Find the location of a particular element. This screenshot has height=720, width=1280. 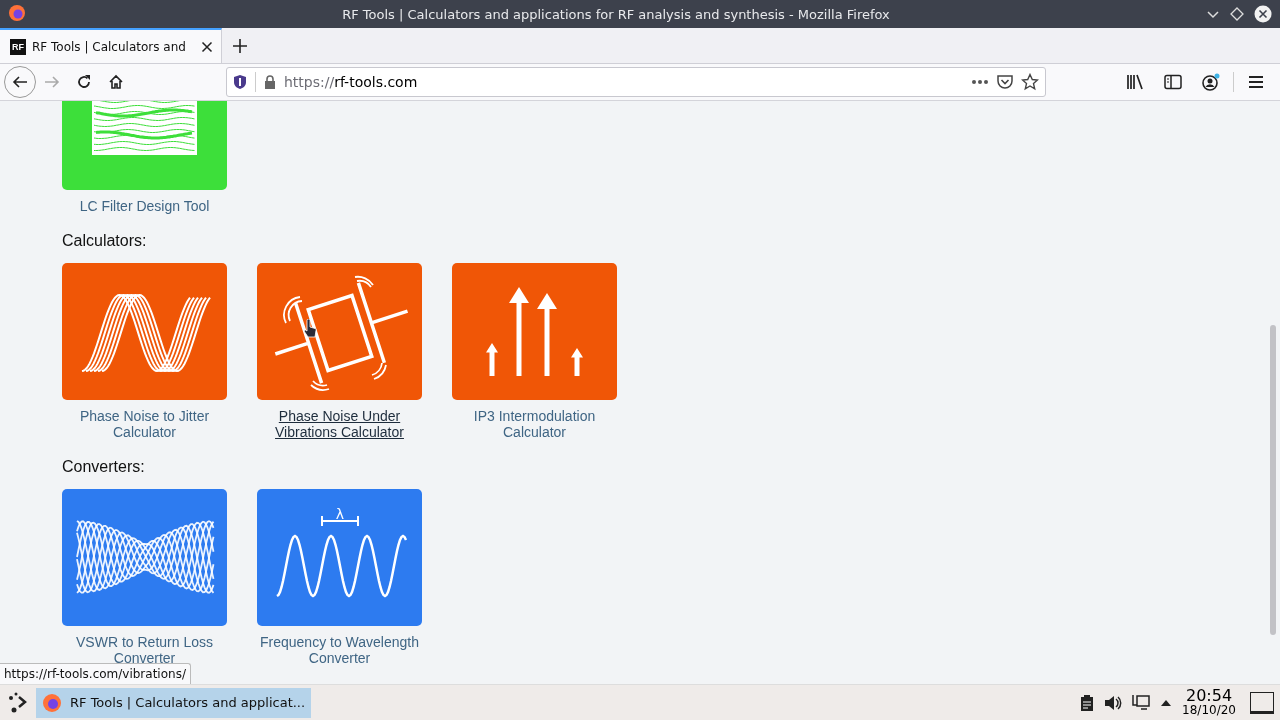

new-tab-icon is located at coordinates (240, 45).